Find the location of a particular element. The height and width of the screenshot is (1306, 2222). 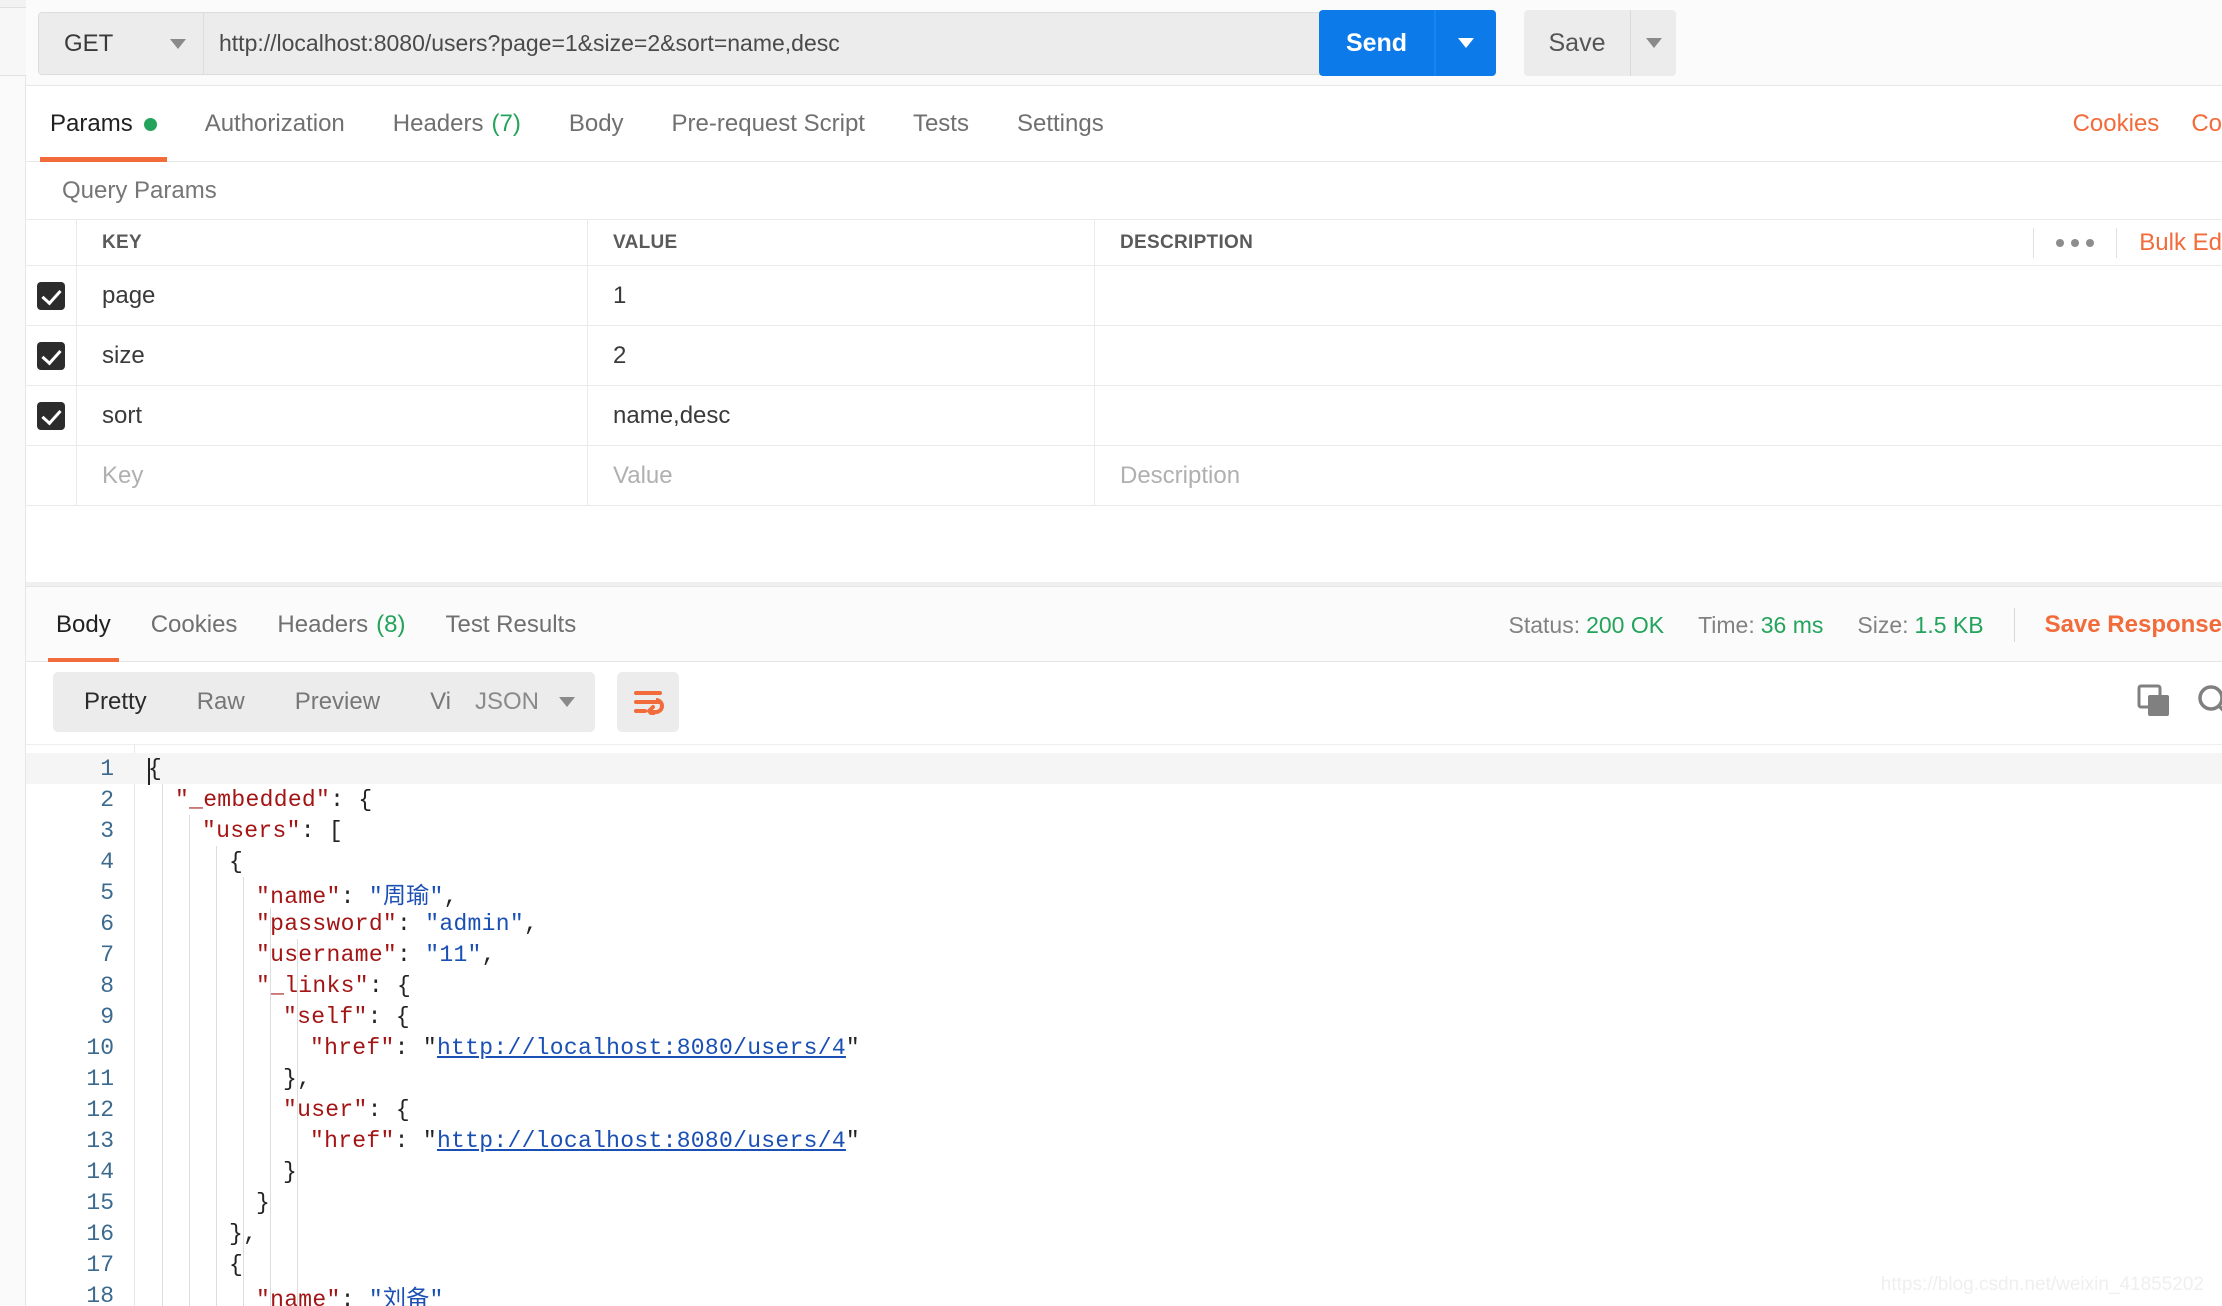

response-tab-body: Body is located at coordinates (83, 625).